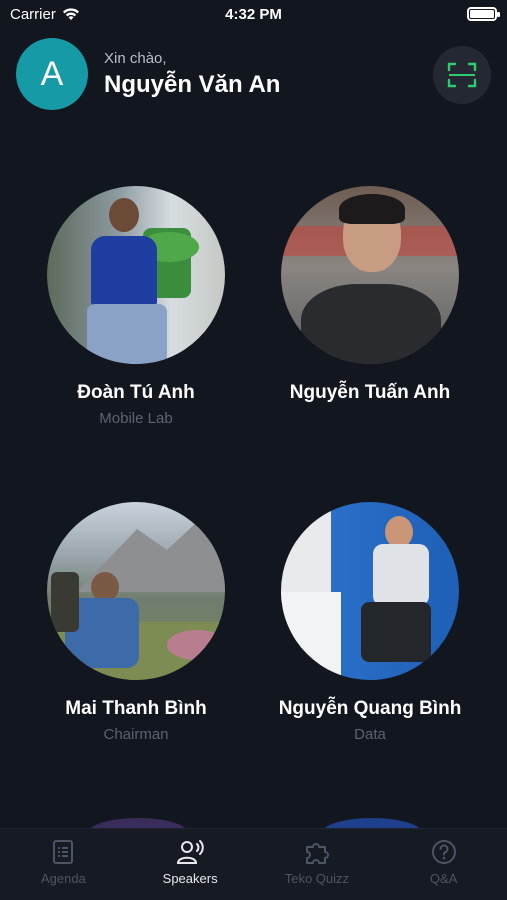 This screenshot has height=900, width=507. I want to click on puzzle-icon, so click(317, 853).